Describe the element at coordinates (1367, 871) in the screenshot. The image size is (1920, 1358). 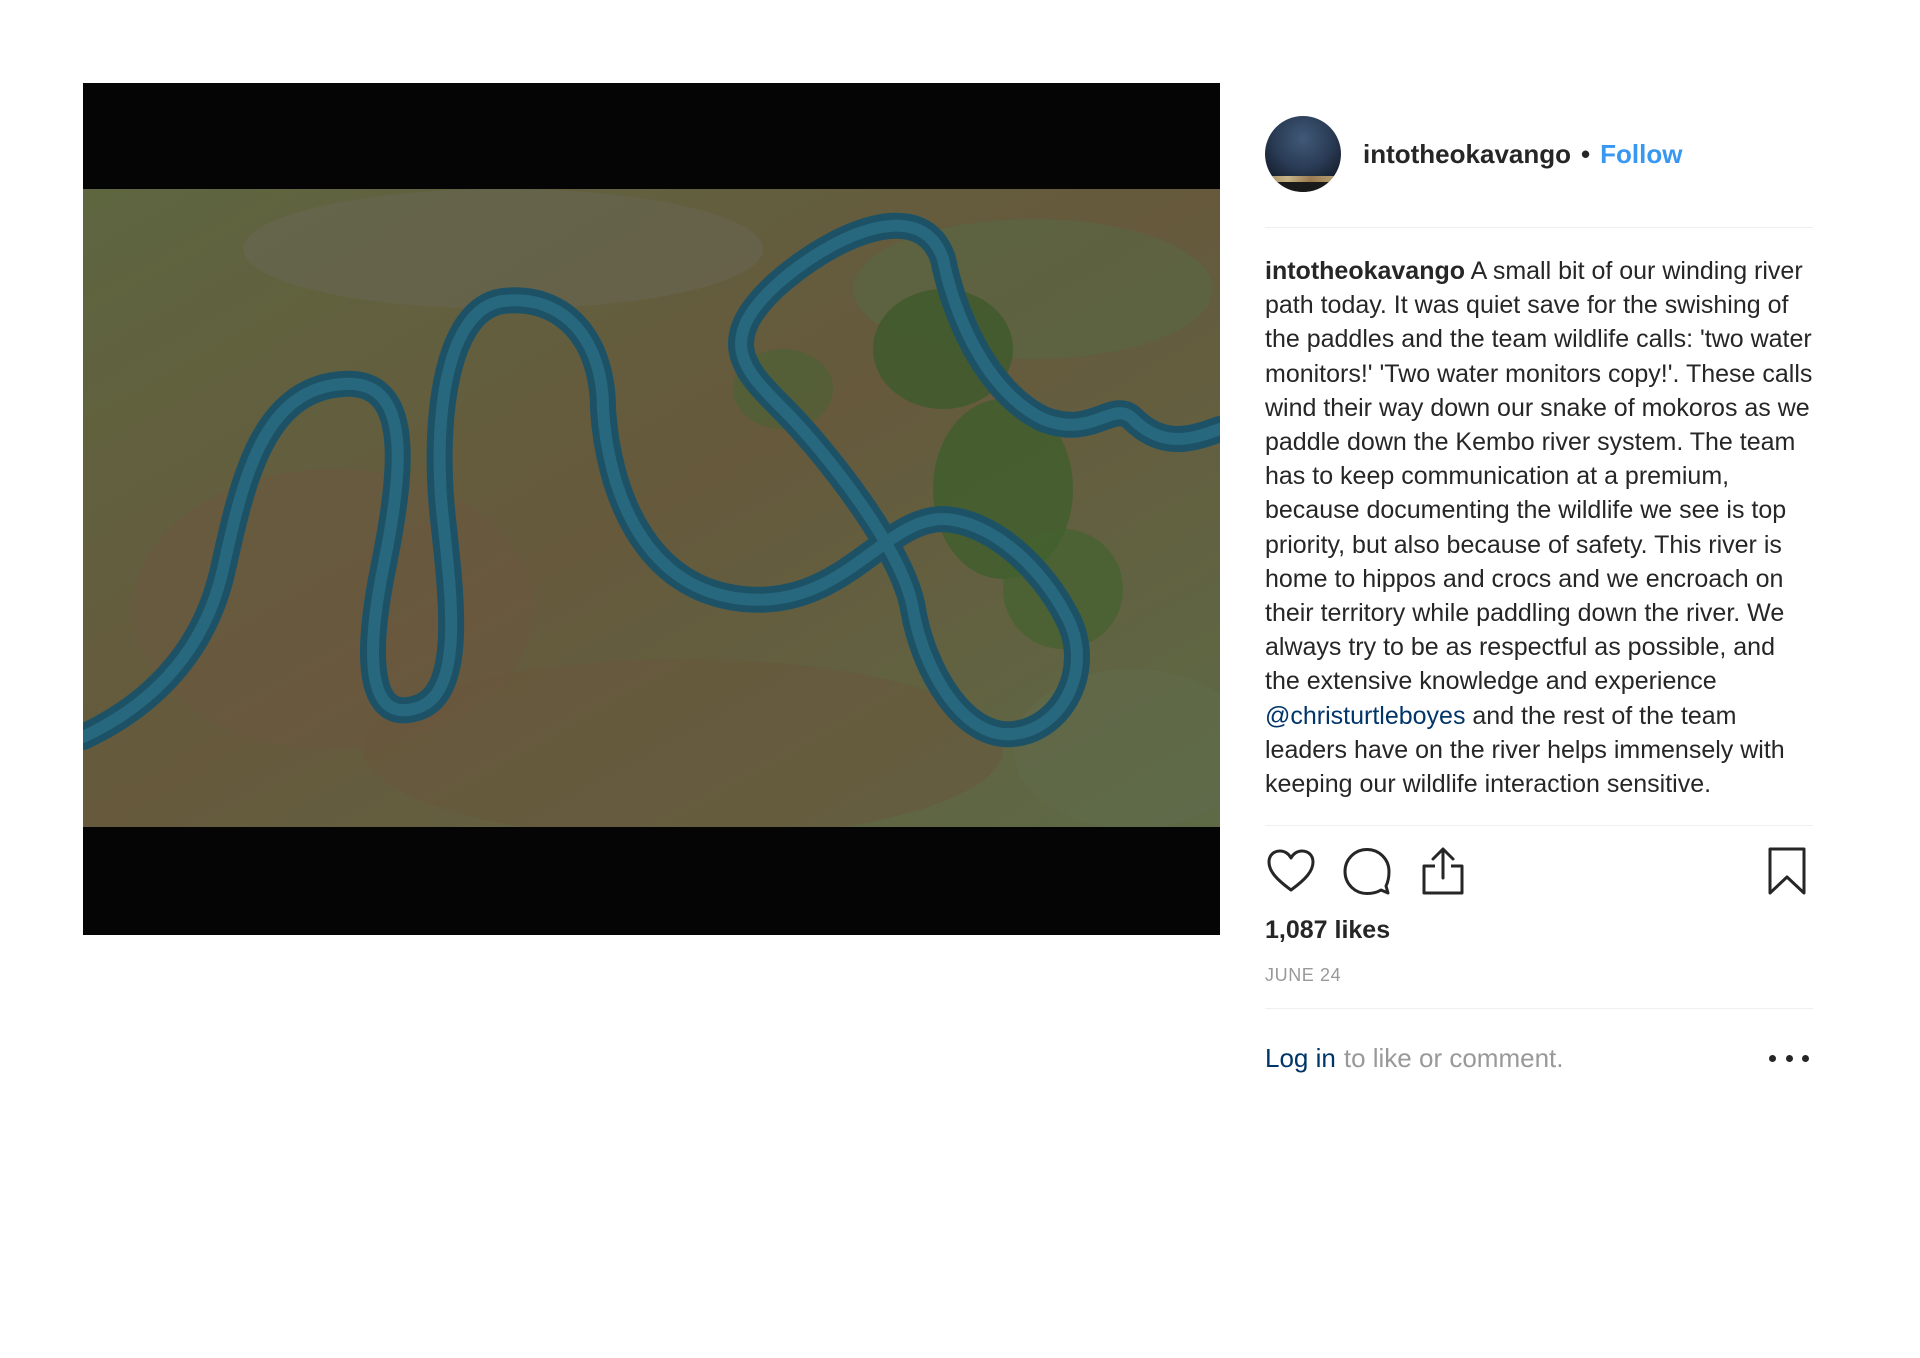
I see `comment-icon` at that location.